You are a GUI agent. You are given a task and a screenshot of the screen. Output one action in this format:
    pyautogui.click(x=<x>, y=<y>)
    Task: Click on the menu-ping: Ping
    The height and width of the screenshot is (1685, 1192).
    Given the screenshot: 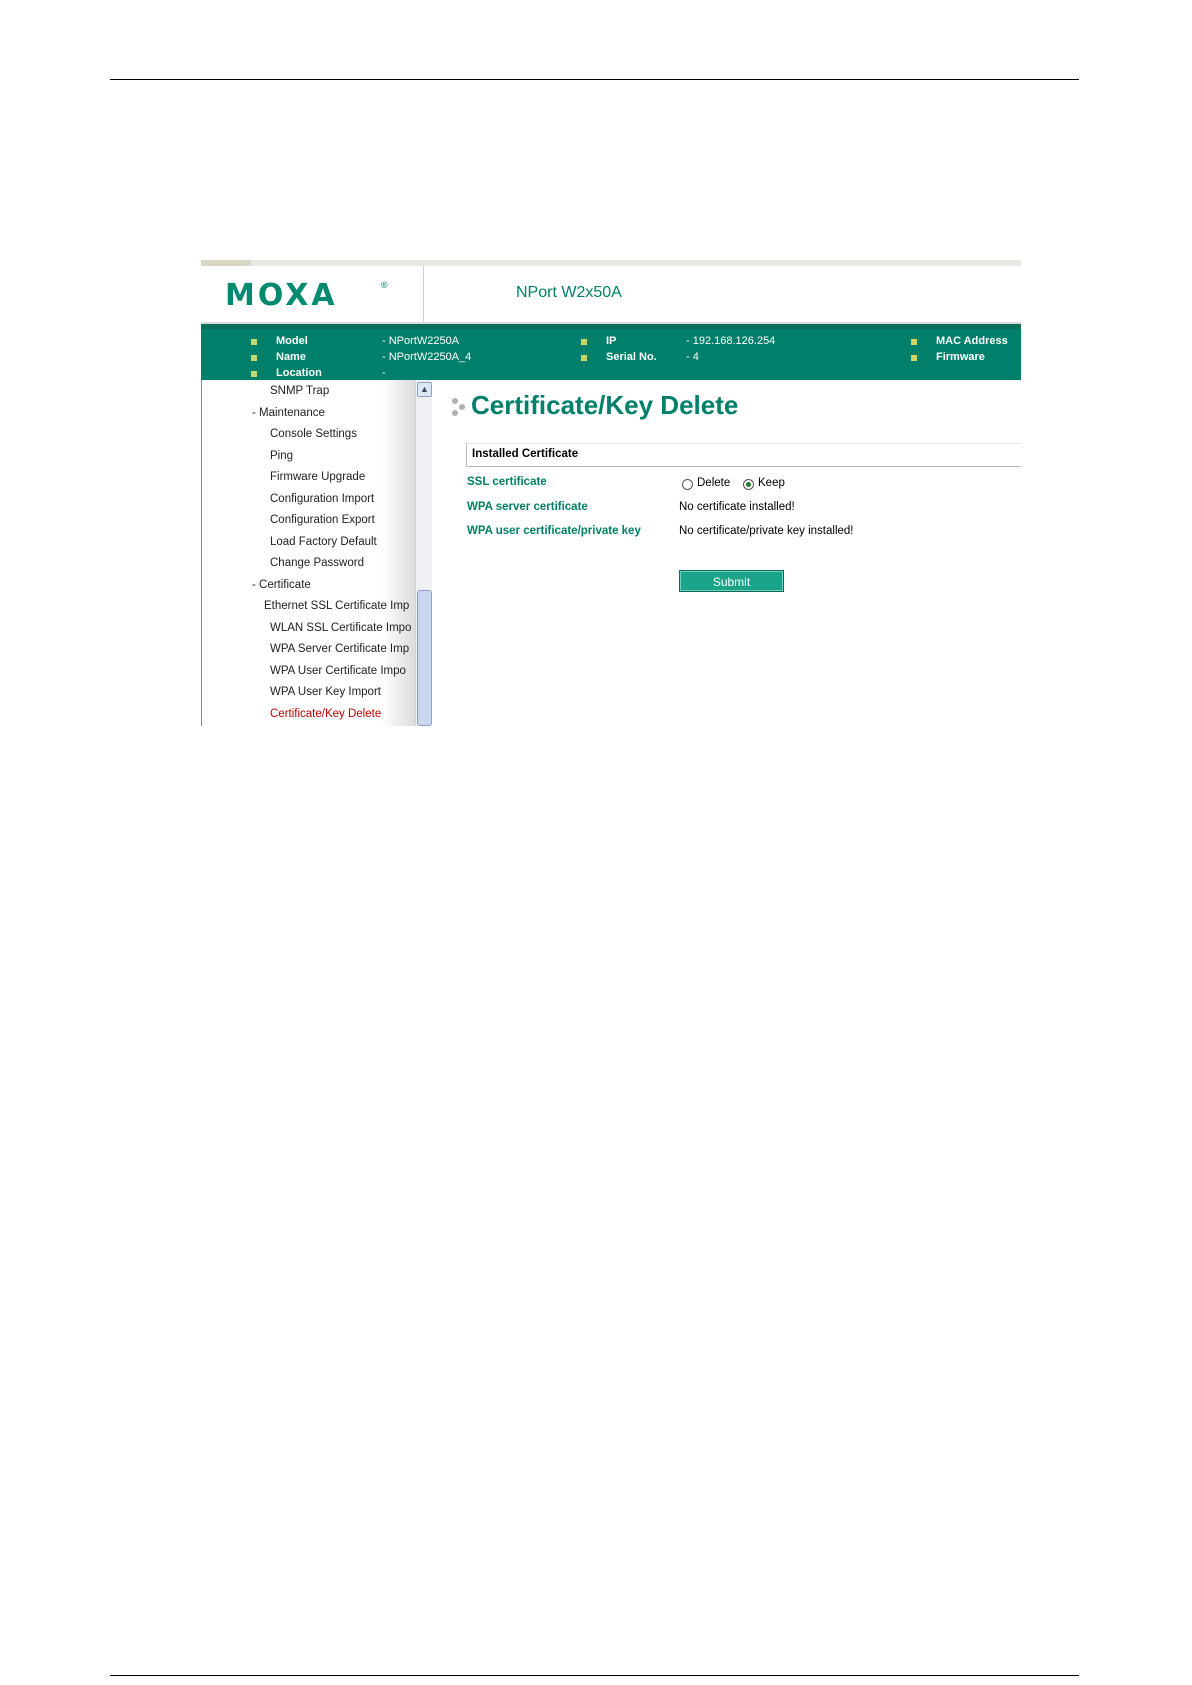 What is the action you would take?
    pyautogui.click(x=281, y=456)
    